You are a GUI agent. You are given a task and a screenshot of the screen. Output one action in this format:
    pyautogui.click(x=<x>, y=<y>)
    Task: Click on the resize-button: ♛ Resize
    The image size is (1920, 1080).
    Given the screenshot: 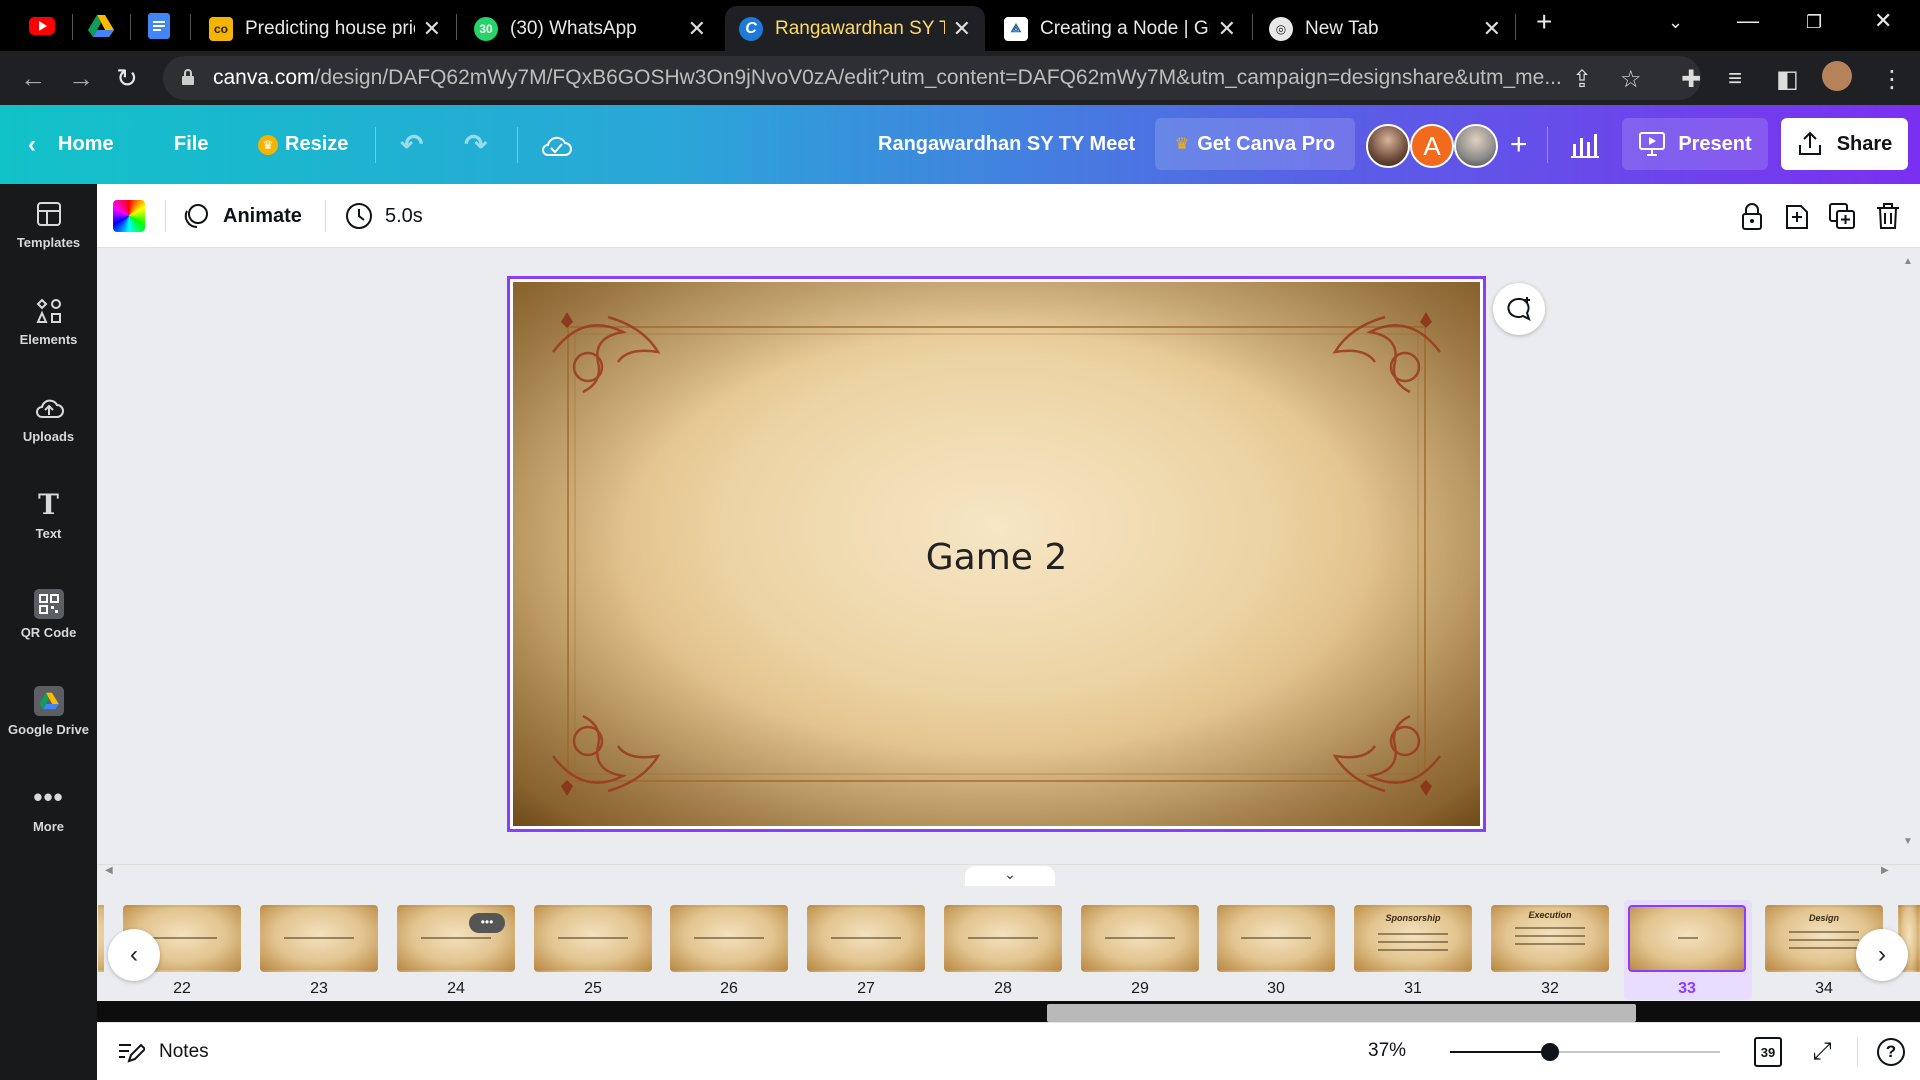 What is the action you would take?
    pyautogui.click(x=303, y=144)
    